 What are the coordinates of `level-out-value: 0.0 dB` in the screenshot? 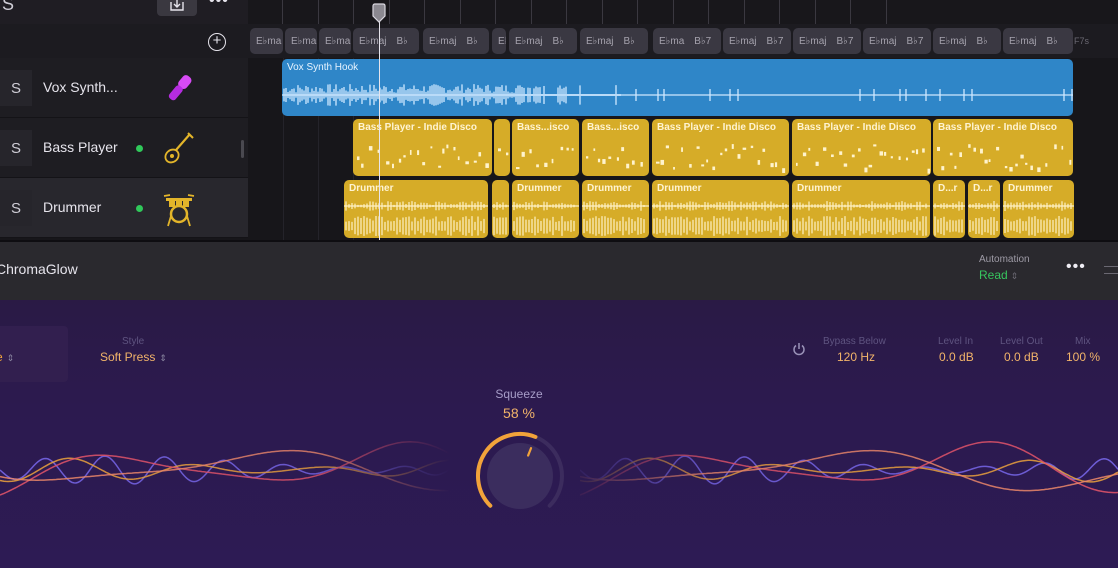 It's located at (1021, 357).